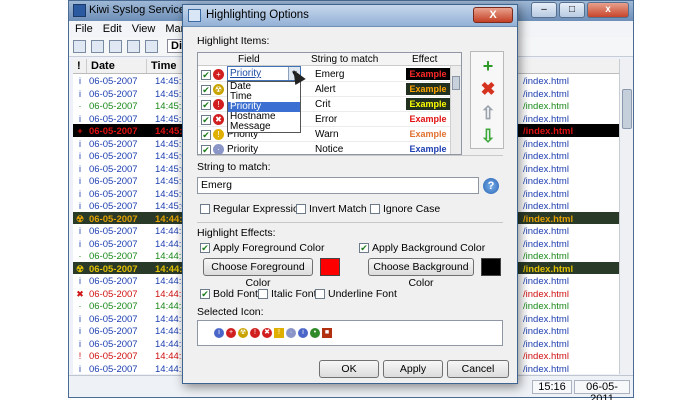 Image resolution: width=700 pixels, height=400 pixels. I want to click on menu-view: View, so click(144, 29).